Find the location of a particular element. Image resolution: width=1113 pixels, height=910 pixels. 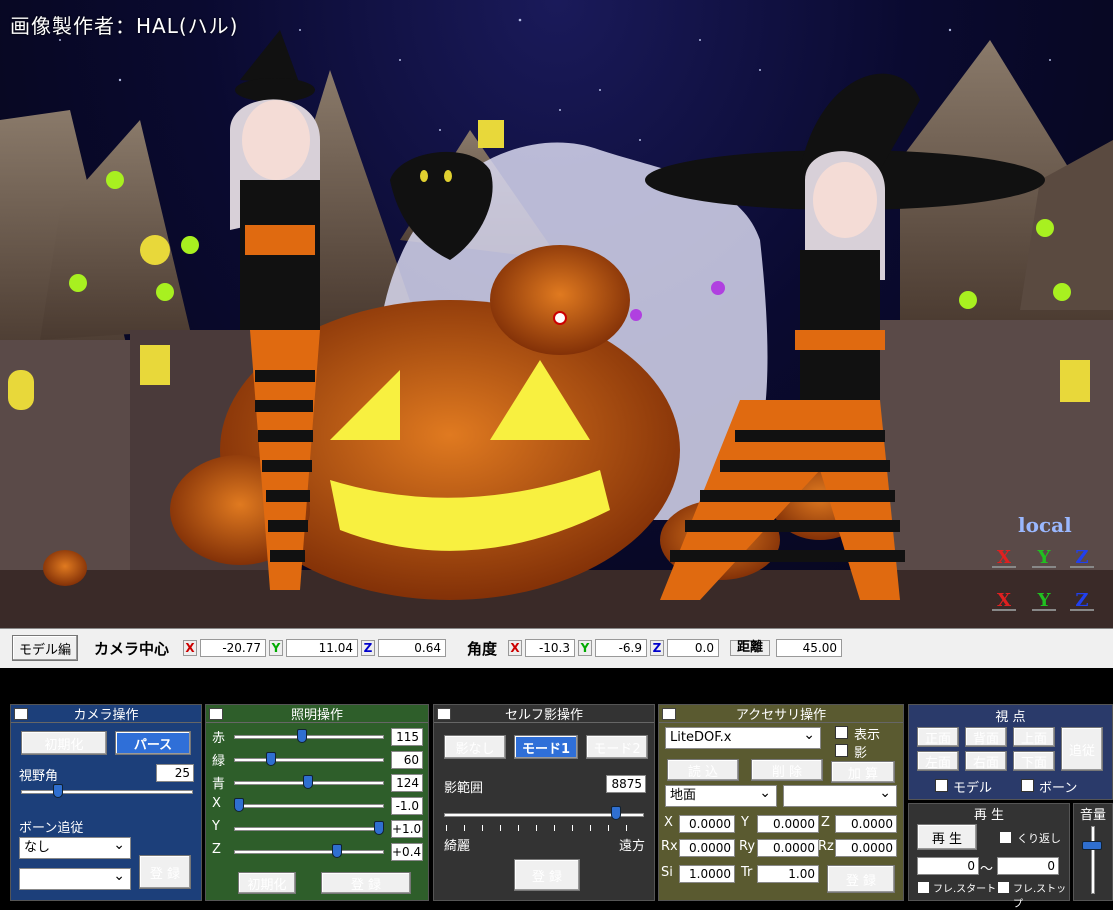

view-left-button: 左面 is located at coordinates (938, 761).